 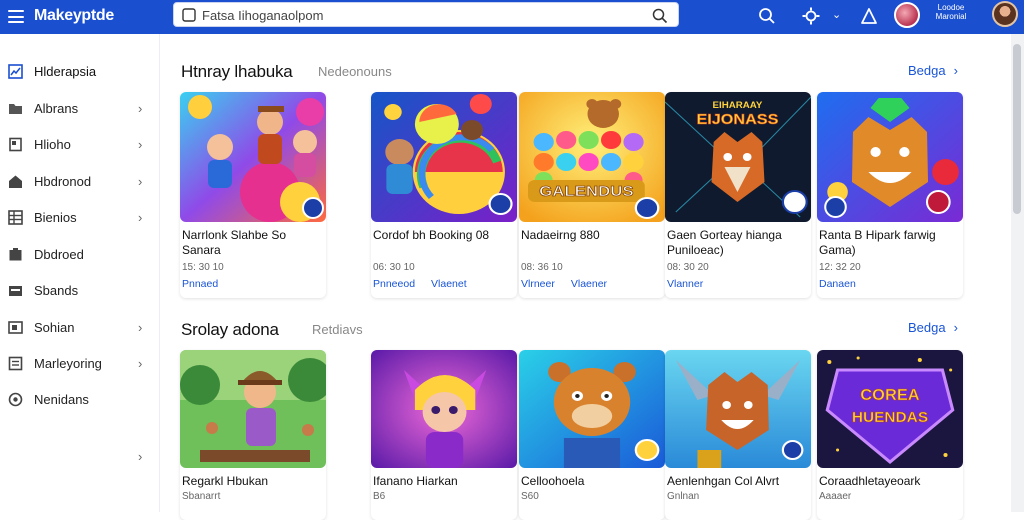 I want to click on card-link: Danaen, so click(x=837, y=284).